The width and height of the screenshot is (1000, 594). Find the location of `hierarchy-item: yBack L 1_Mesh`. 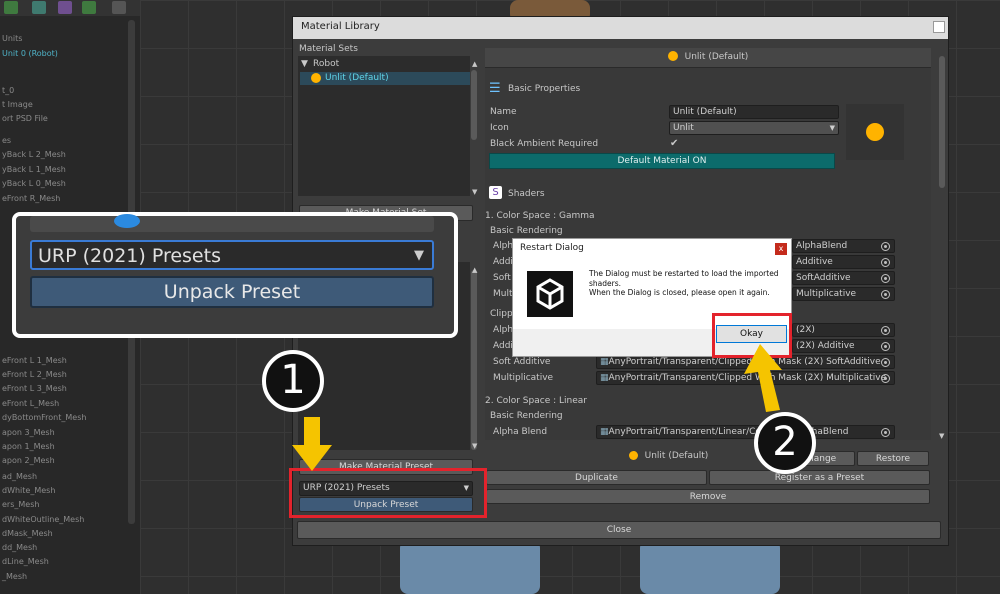

hierarchy-item: yBack L 1_Mesh is located at coordinates (34, 170).